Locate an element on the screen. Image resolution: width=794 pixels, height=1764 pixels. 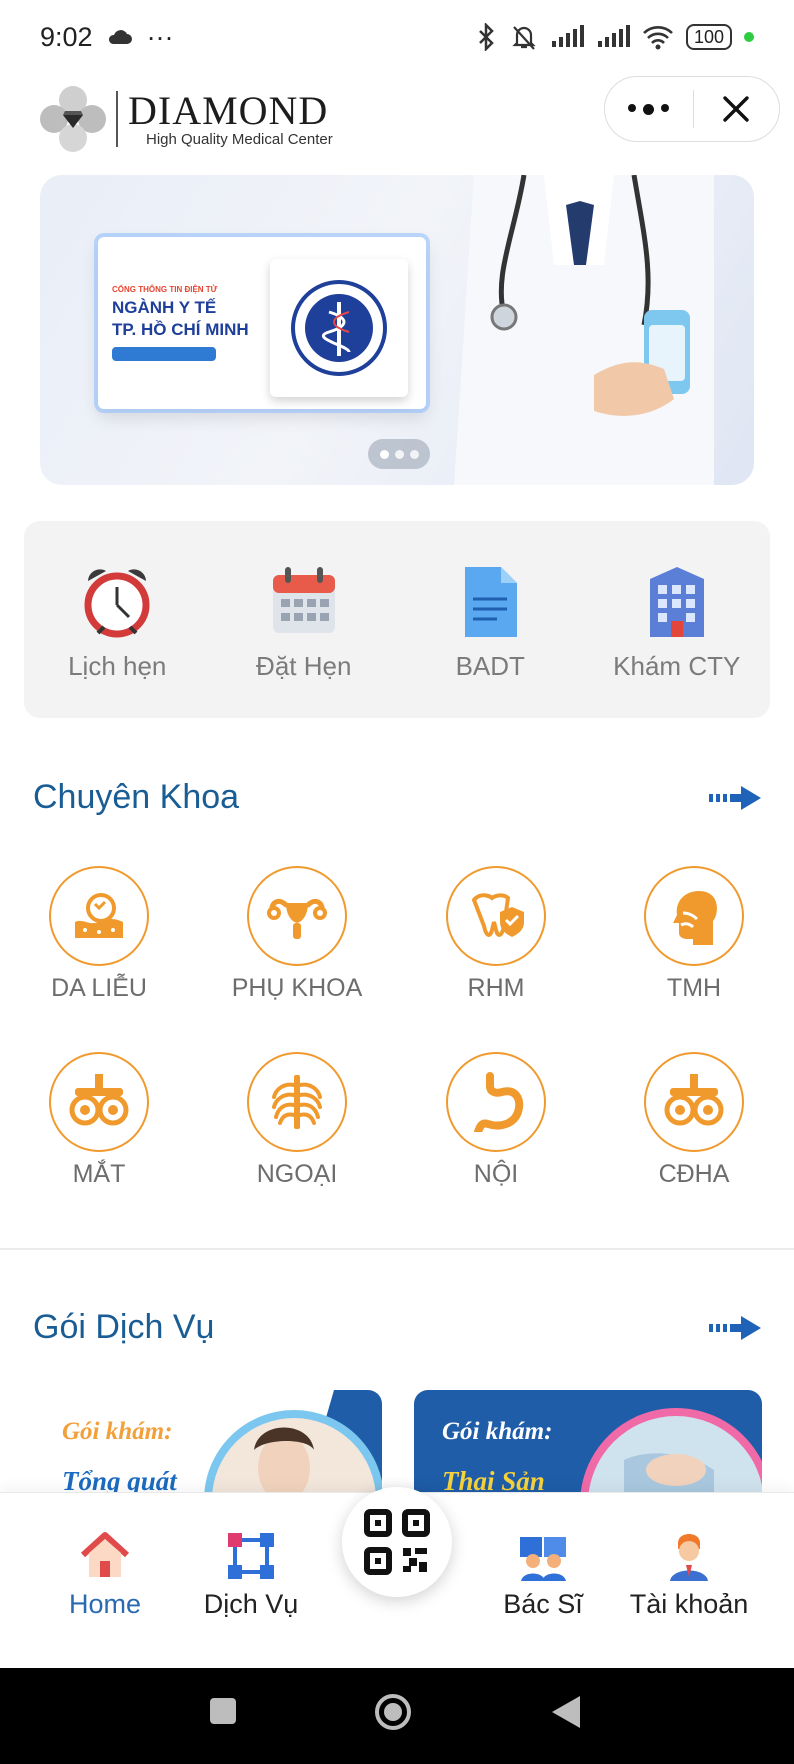
specialty-label: MẮT is located at coordinates (99, 1174).